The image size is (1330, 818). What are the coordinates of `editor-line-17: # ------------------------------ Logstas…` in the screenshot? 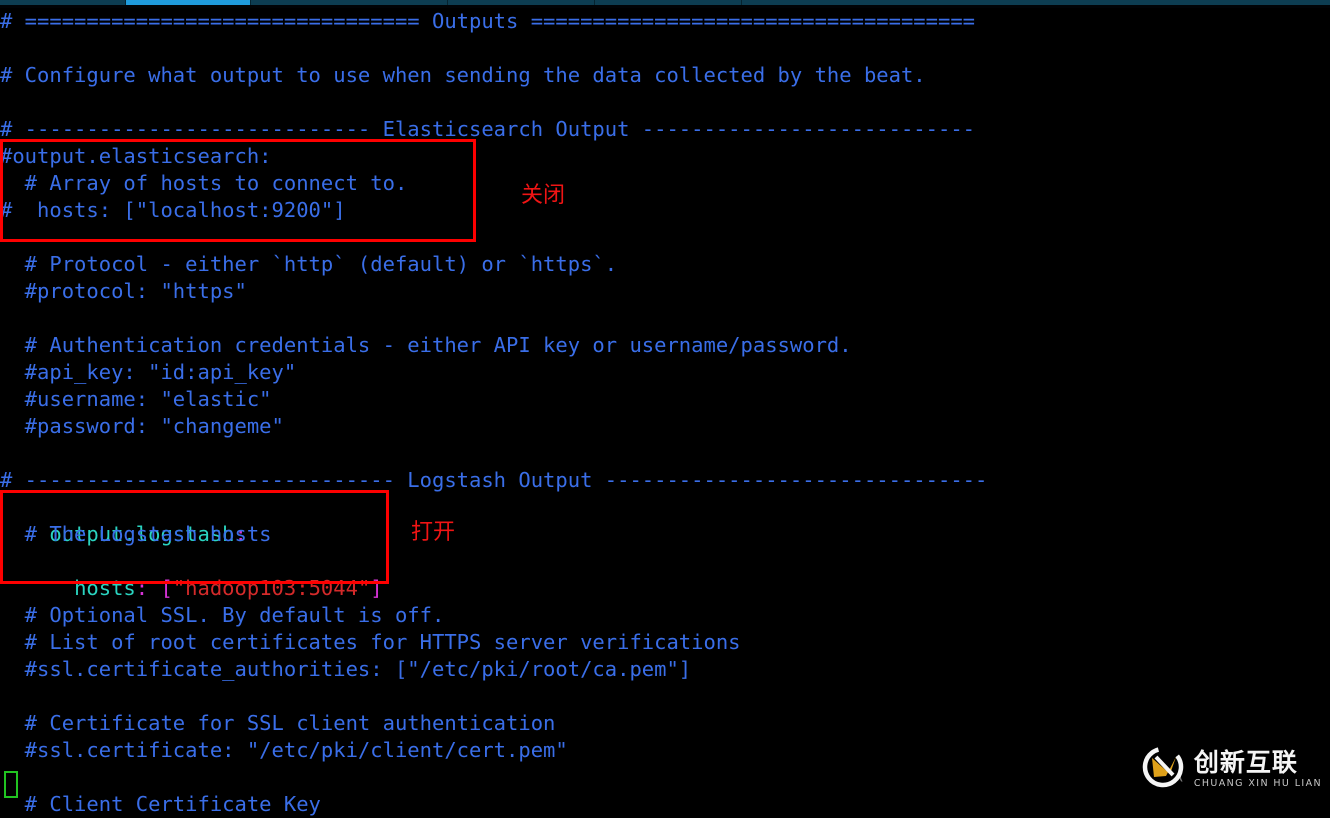 It's located at (494, 480).